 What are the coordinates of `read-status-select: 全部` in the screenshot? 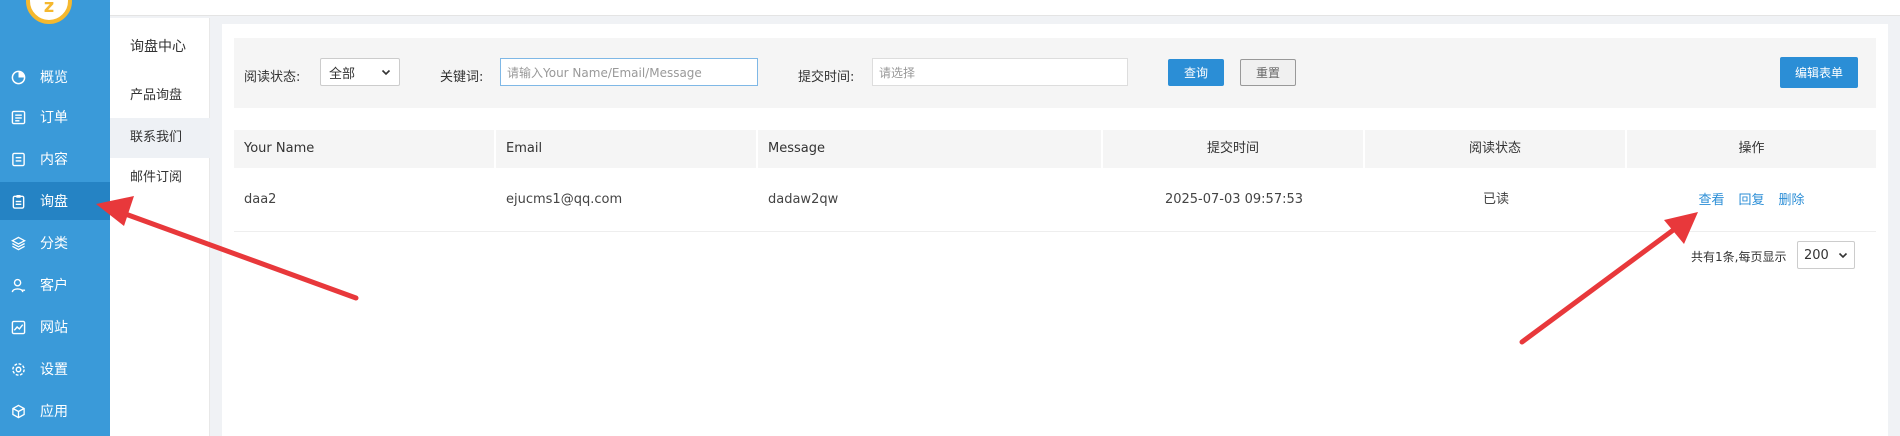 It's located at (360, 72).